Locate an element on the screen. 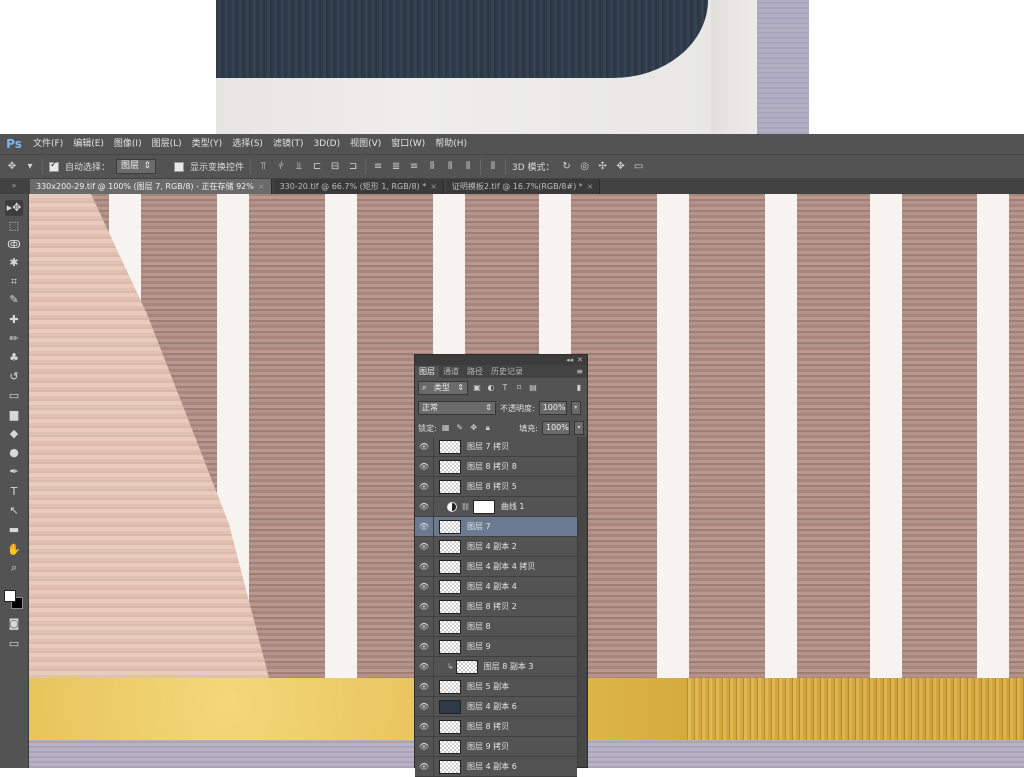  3d-rotate-icon: ↻ is located at coordinates (567, 167).